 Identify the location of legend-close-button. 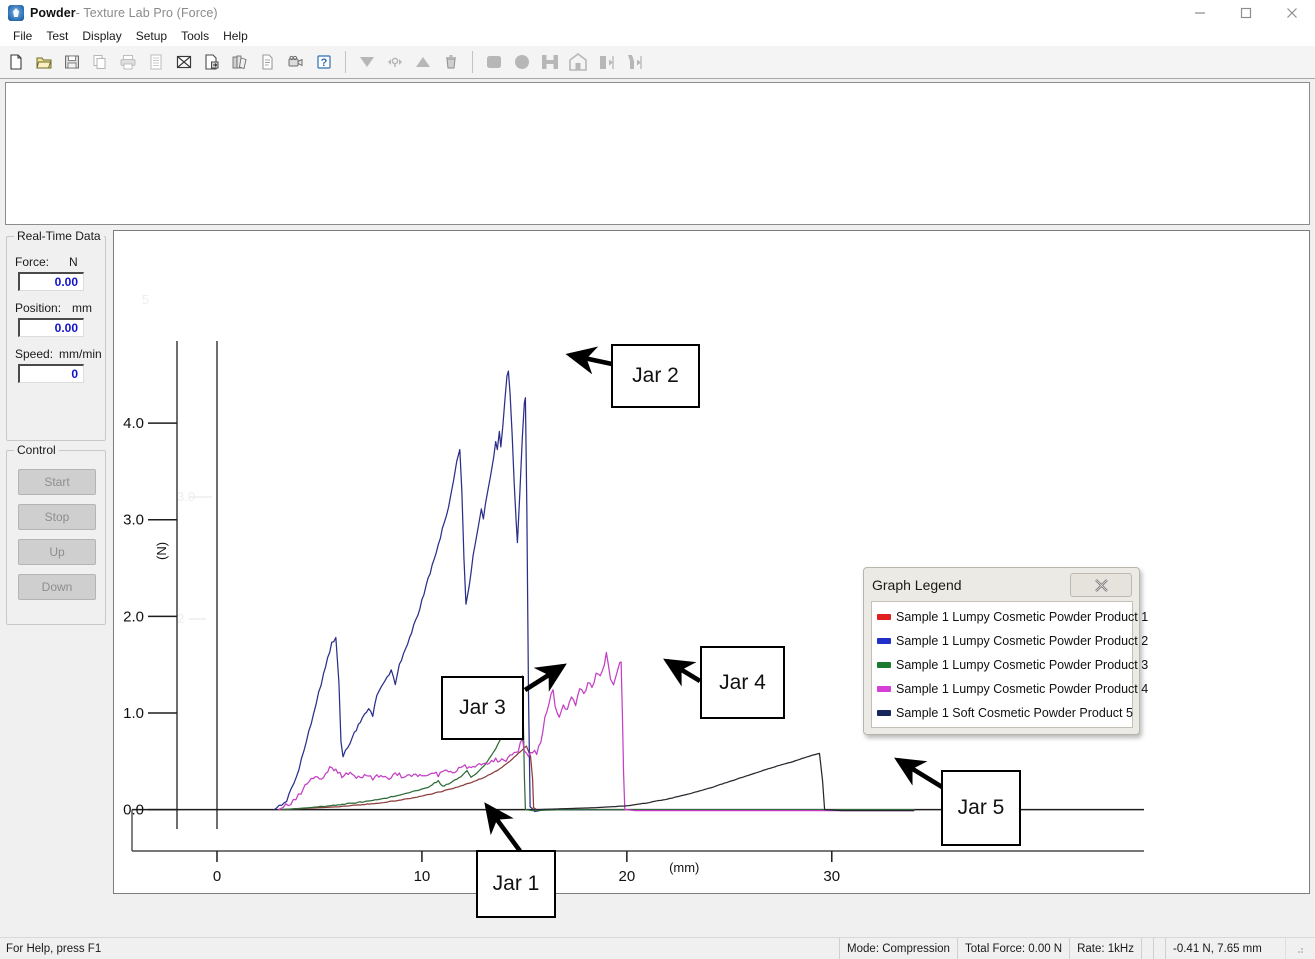
(1101, 585).